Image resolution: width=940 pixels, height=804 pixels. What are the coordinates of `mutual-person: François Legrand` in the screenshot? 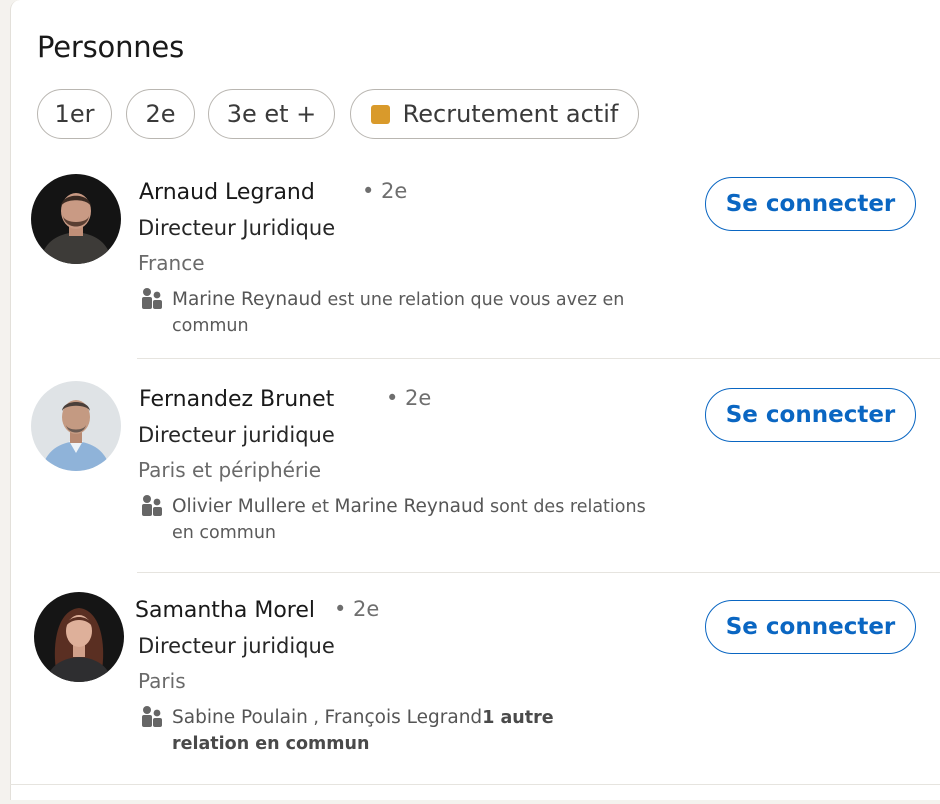 It's located at (404, 717).